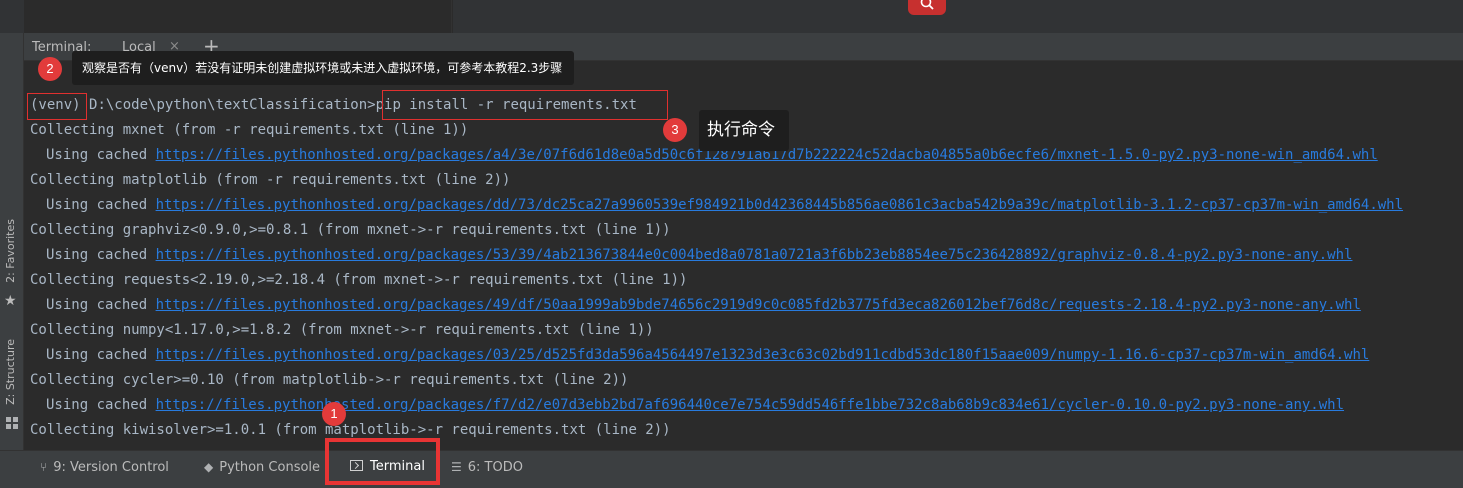 The width and height of the screenshot is (1463, 488). I want to click on search-marker, so click(927, 7).